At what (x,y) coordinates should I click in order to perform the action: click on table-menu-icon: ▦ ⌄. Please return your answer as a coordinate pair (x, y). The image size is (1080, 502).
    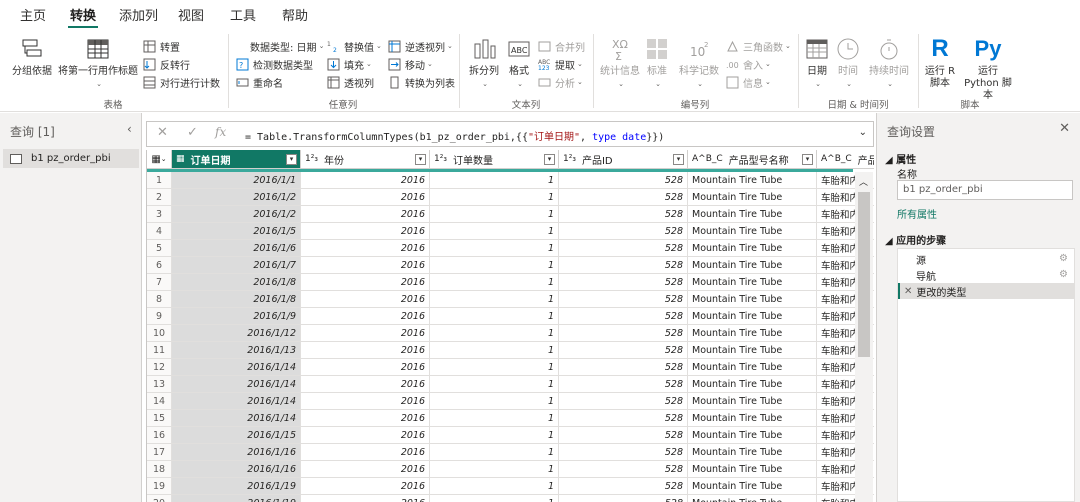
    Looking at the image, I should click on (159, 159).